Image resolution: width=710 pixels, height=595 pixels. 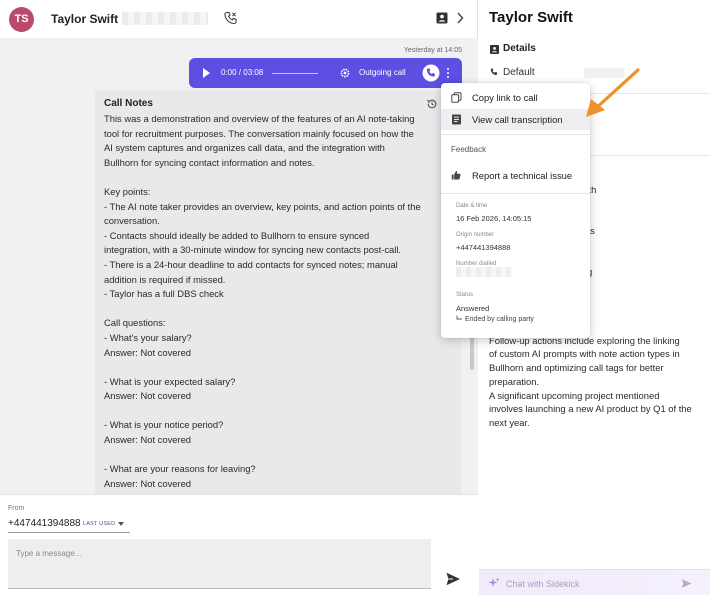 I want to click on message-composer: From +447441394888 LAST USED, so click(x=239, y=544).